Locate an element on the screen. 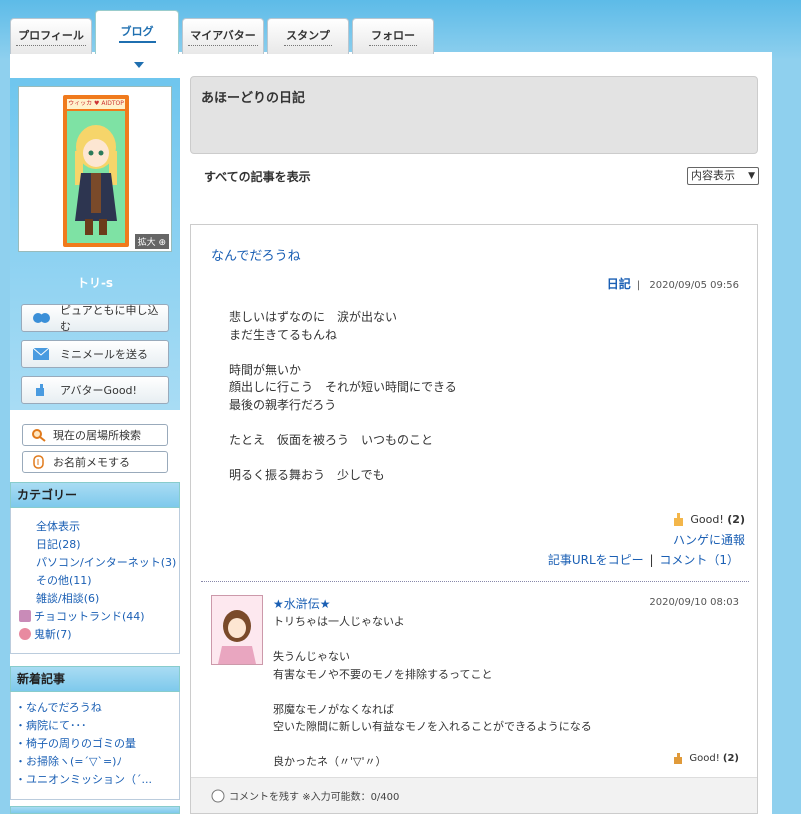 The image size is (801, 814). commenter-avatar is located at coordinates (237, 630).